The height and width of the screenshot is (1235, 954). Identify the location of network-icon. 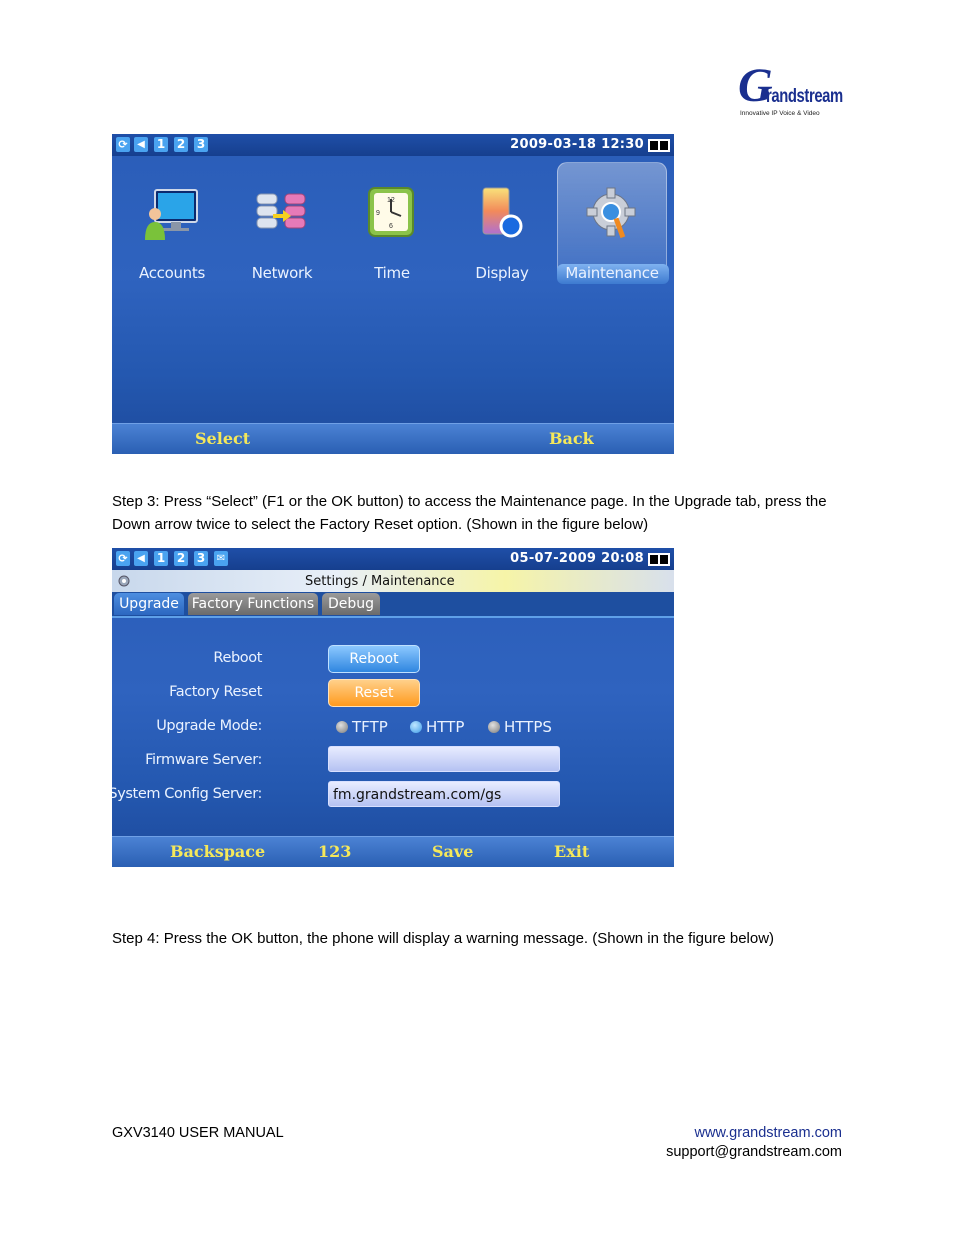
(282, 215).